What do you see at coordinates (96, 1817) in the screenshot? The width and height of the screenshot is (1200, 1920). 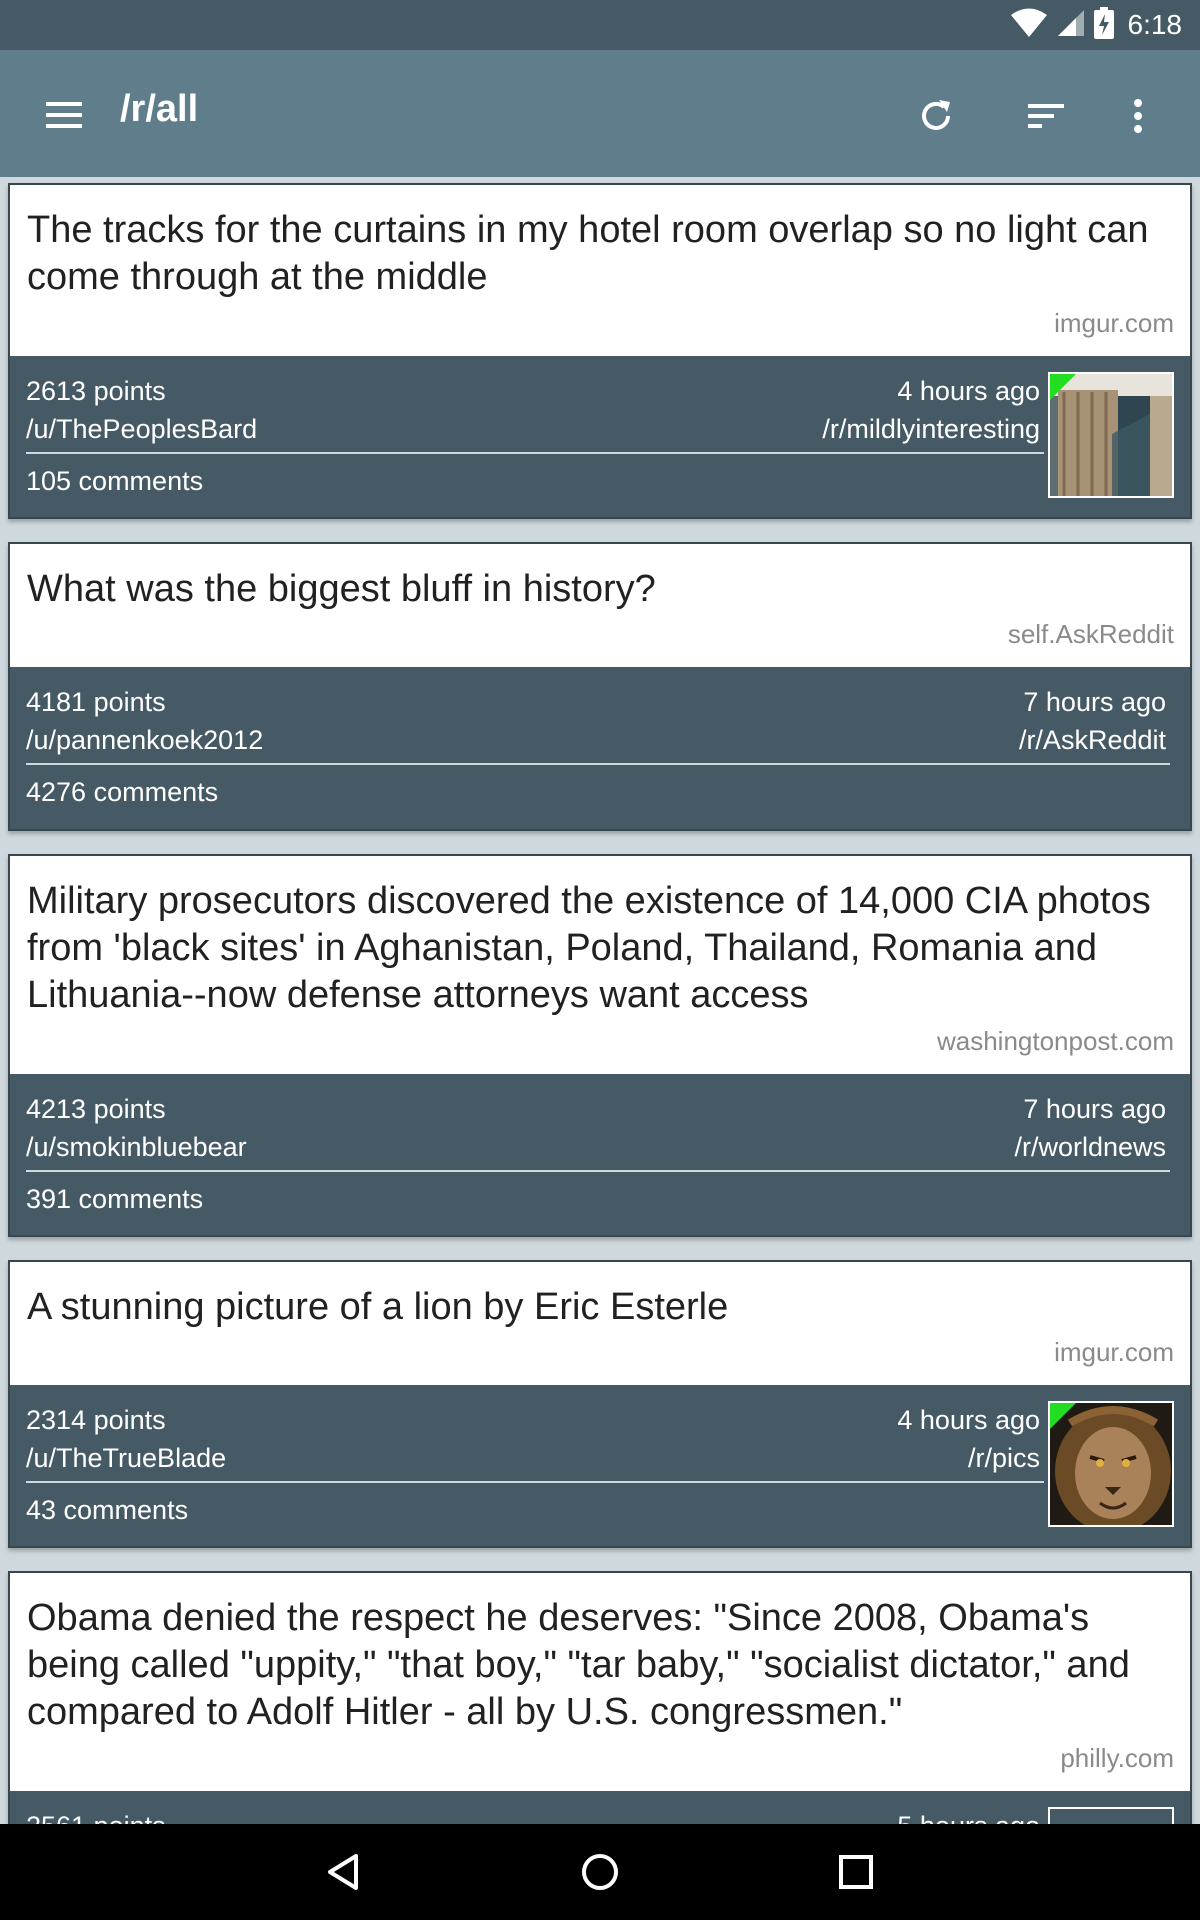 I see `post-points: 2561 points` at bounding box center [96, 1817].